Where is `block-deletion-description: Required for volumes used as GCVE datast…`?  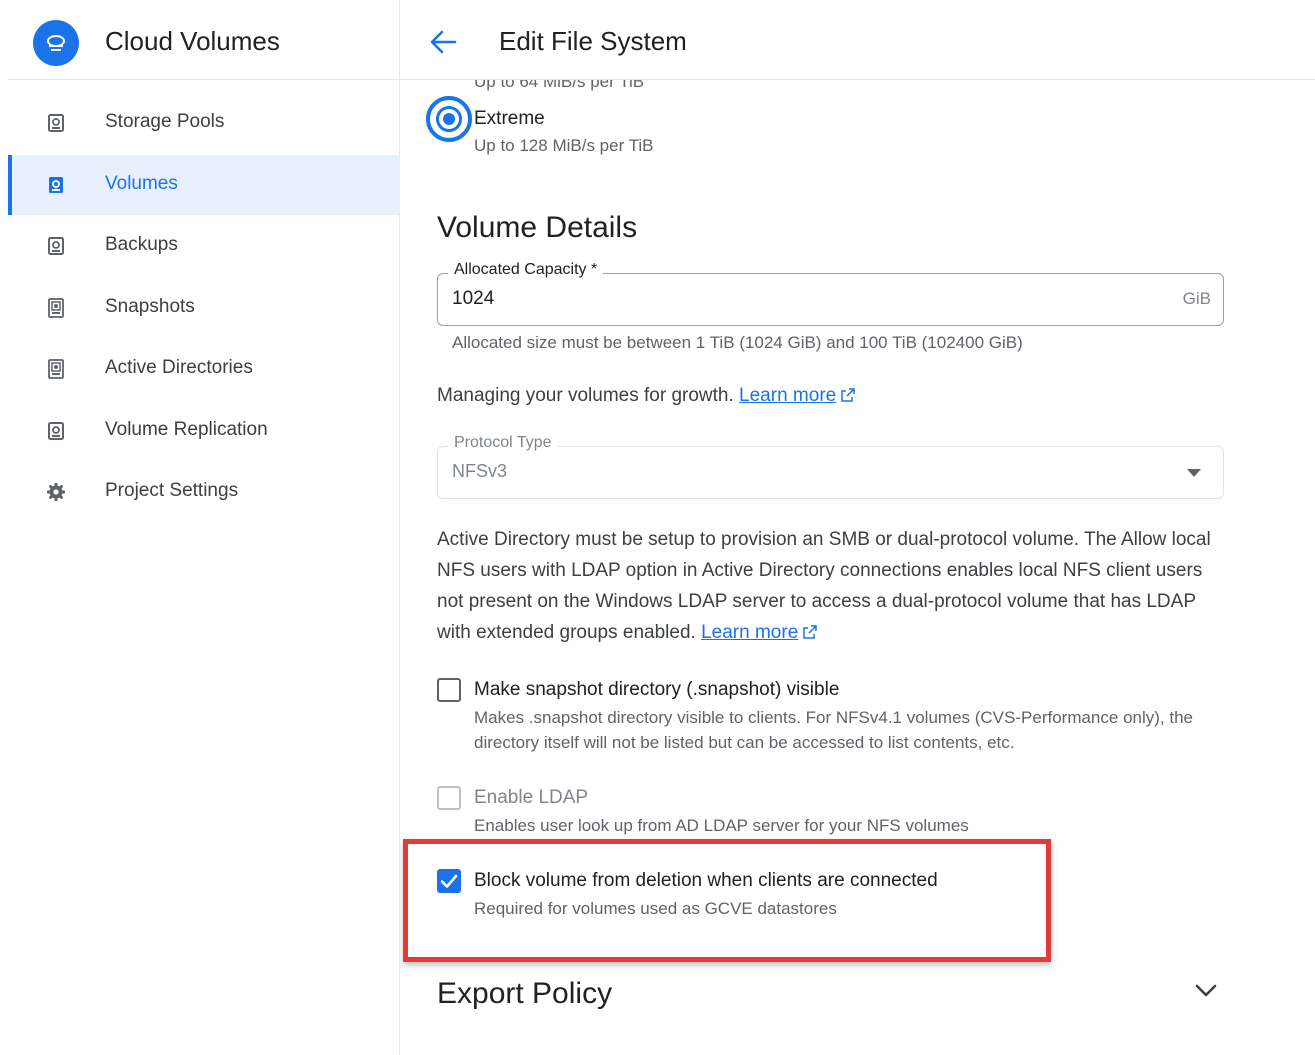
block-deletion-description: Required for volumes used as GCVE datast… is located at coordinates (655, 908).